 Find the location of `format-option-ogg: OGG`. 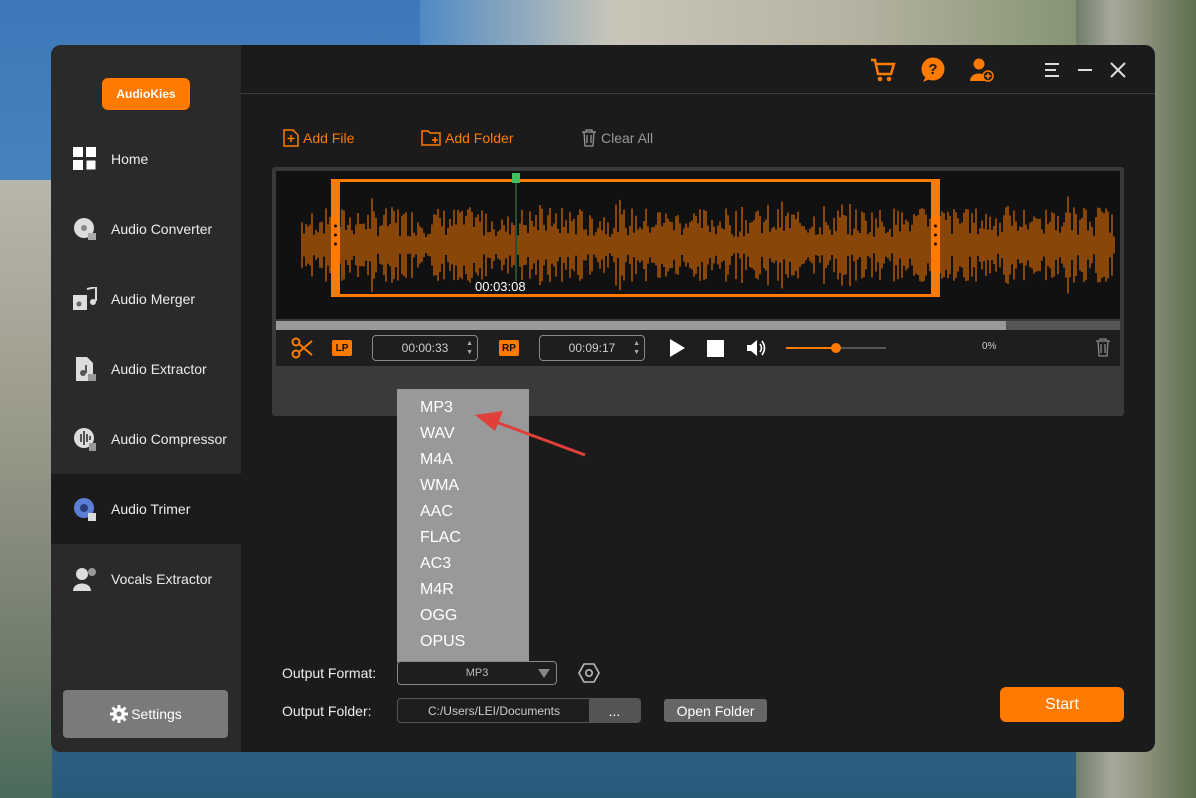

format-option-ogg: OGG is located at coordinates (463, 616).